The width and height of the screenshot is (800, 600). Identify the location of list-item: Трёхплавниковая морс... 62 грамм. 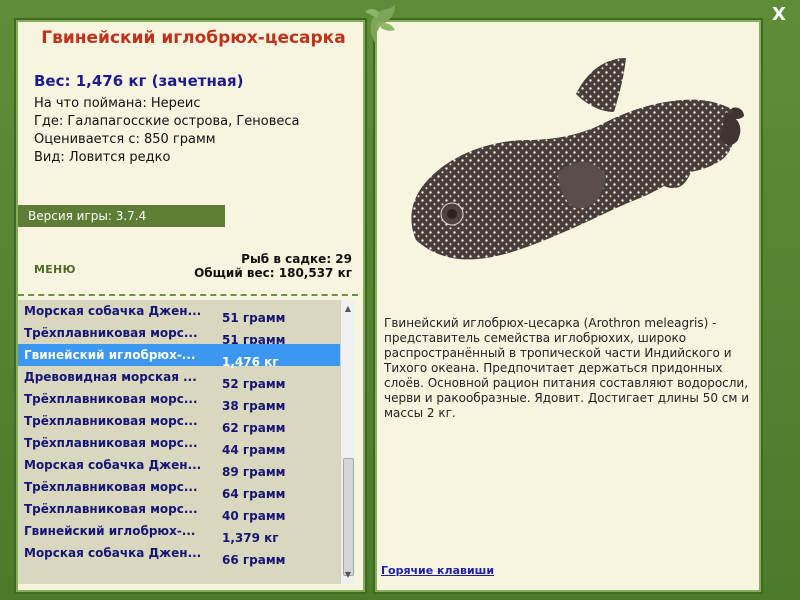
(179, 422).